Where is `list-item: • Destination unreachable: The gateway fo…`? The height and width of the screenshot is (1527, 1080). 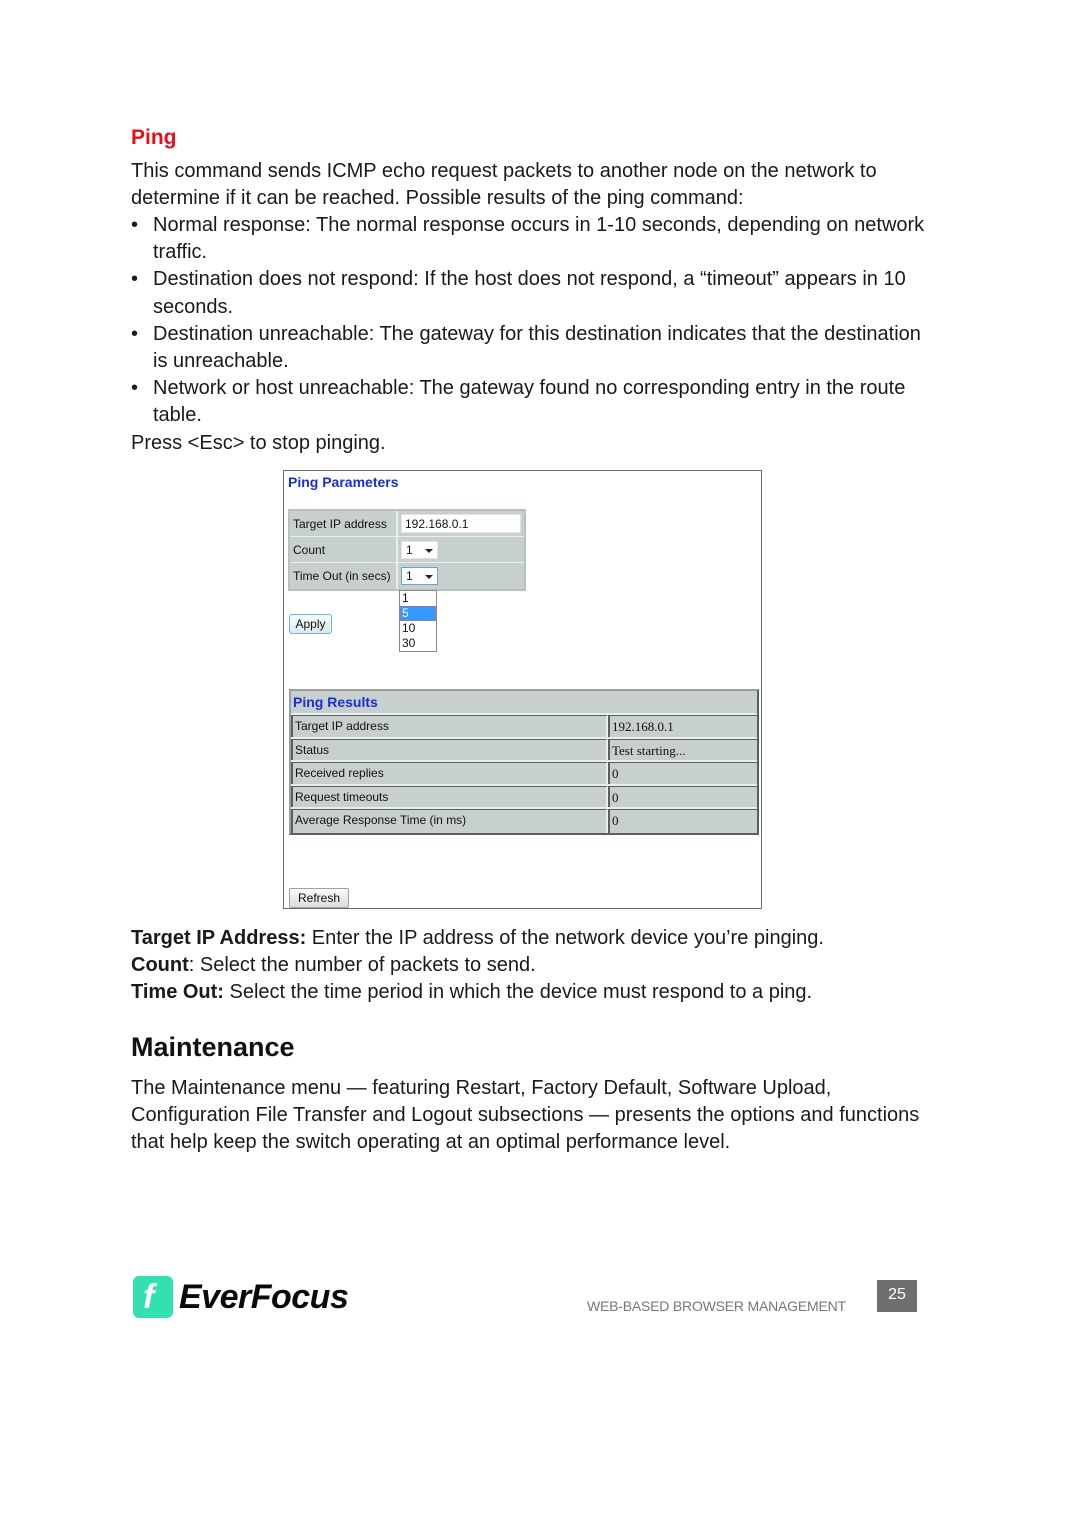 list-item: • Destination unreachable: The gateway fo… is located at coordinates (526, 347).